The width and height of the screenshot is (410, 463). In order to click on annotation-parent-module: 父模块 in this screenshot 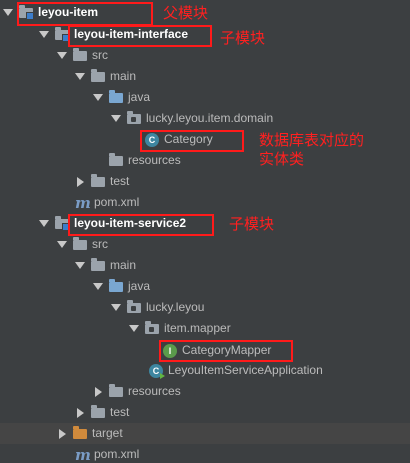, I will do `click(186, 13)`.